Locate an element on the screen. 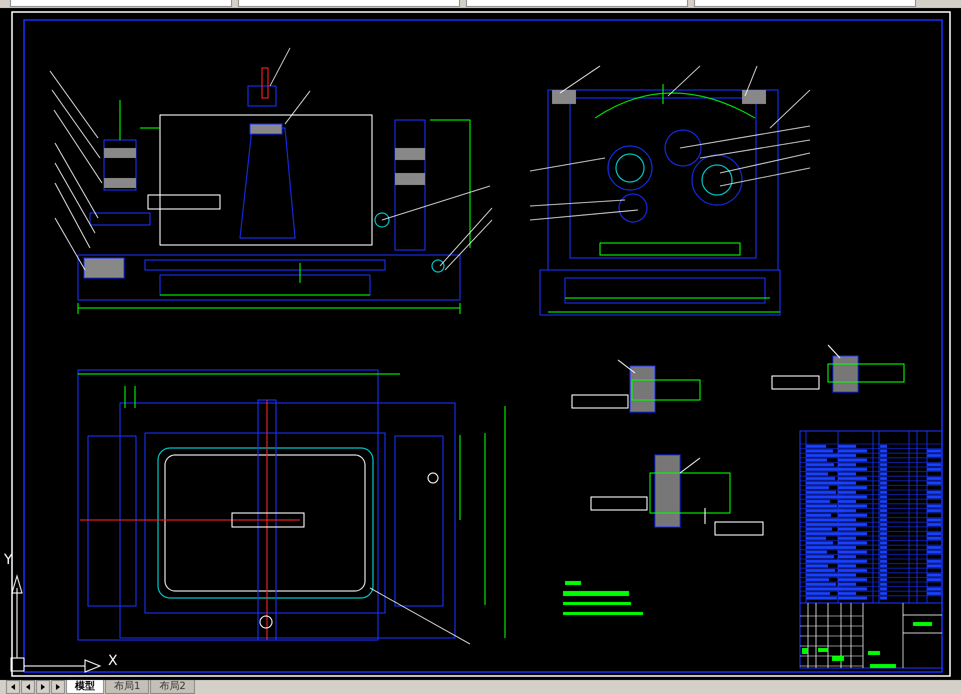  last-tab-button is located at coordinates (58, 687).